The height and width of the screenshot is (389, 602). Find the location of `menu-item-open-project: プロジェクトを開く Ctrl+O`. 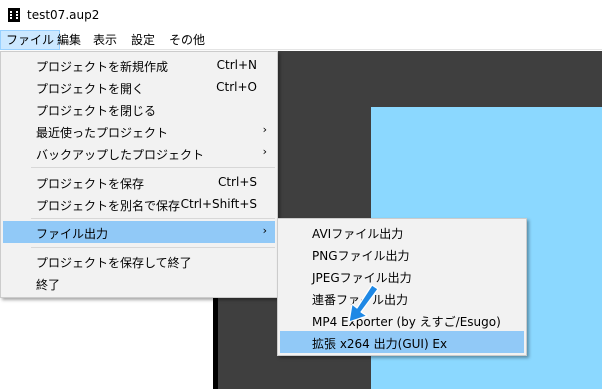

menu-item-open-project: プロジェクトを開く Ctrl+O is located at coordinates (139, 87).